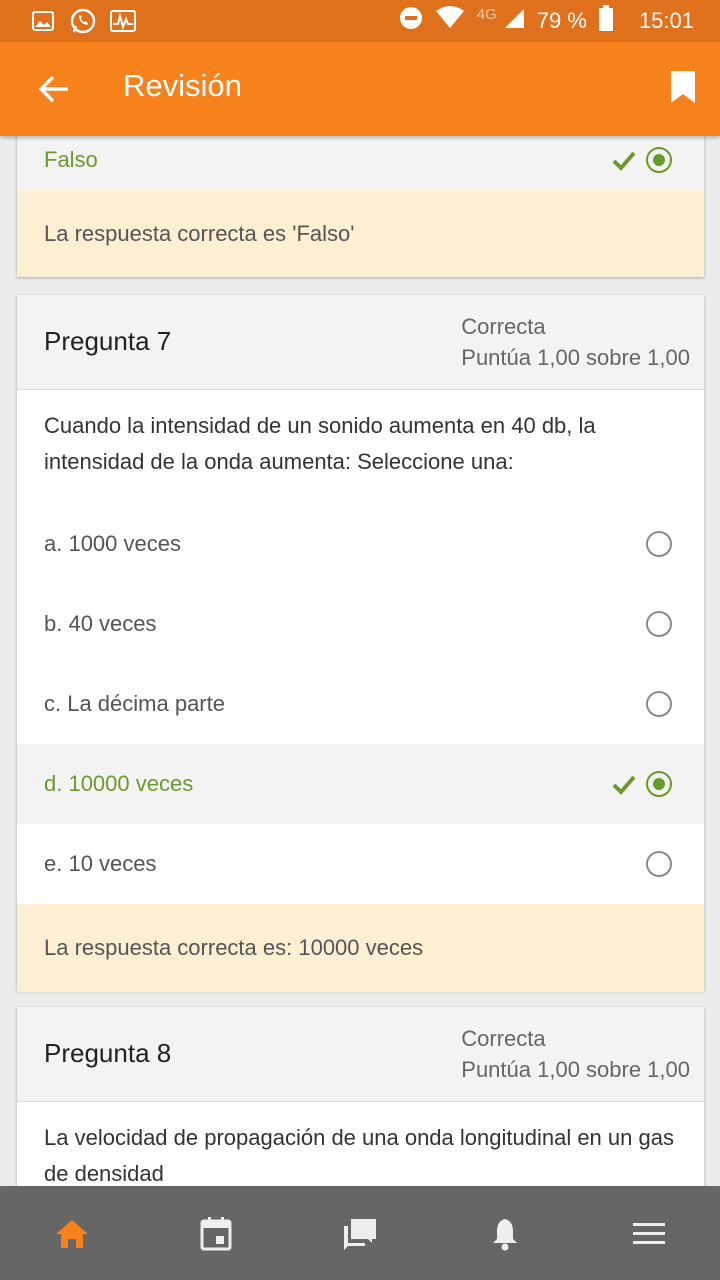  I want to click on do-not-disturb-icon, so click(411, 21).